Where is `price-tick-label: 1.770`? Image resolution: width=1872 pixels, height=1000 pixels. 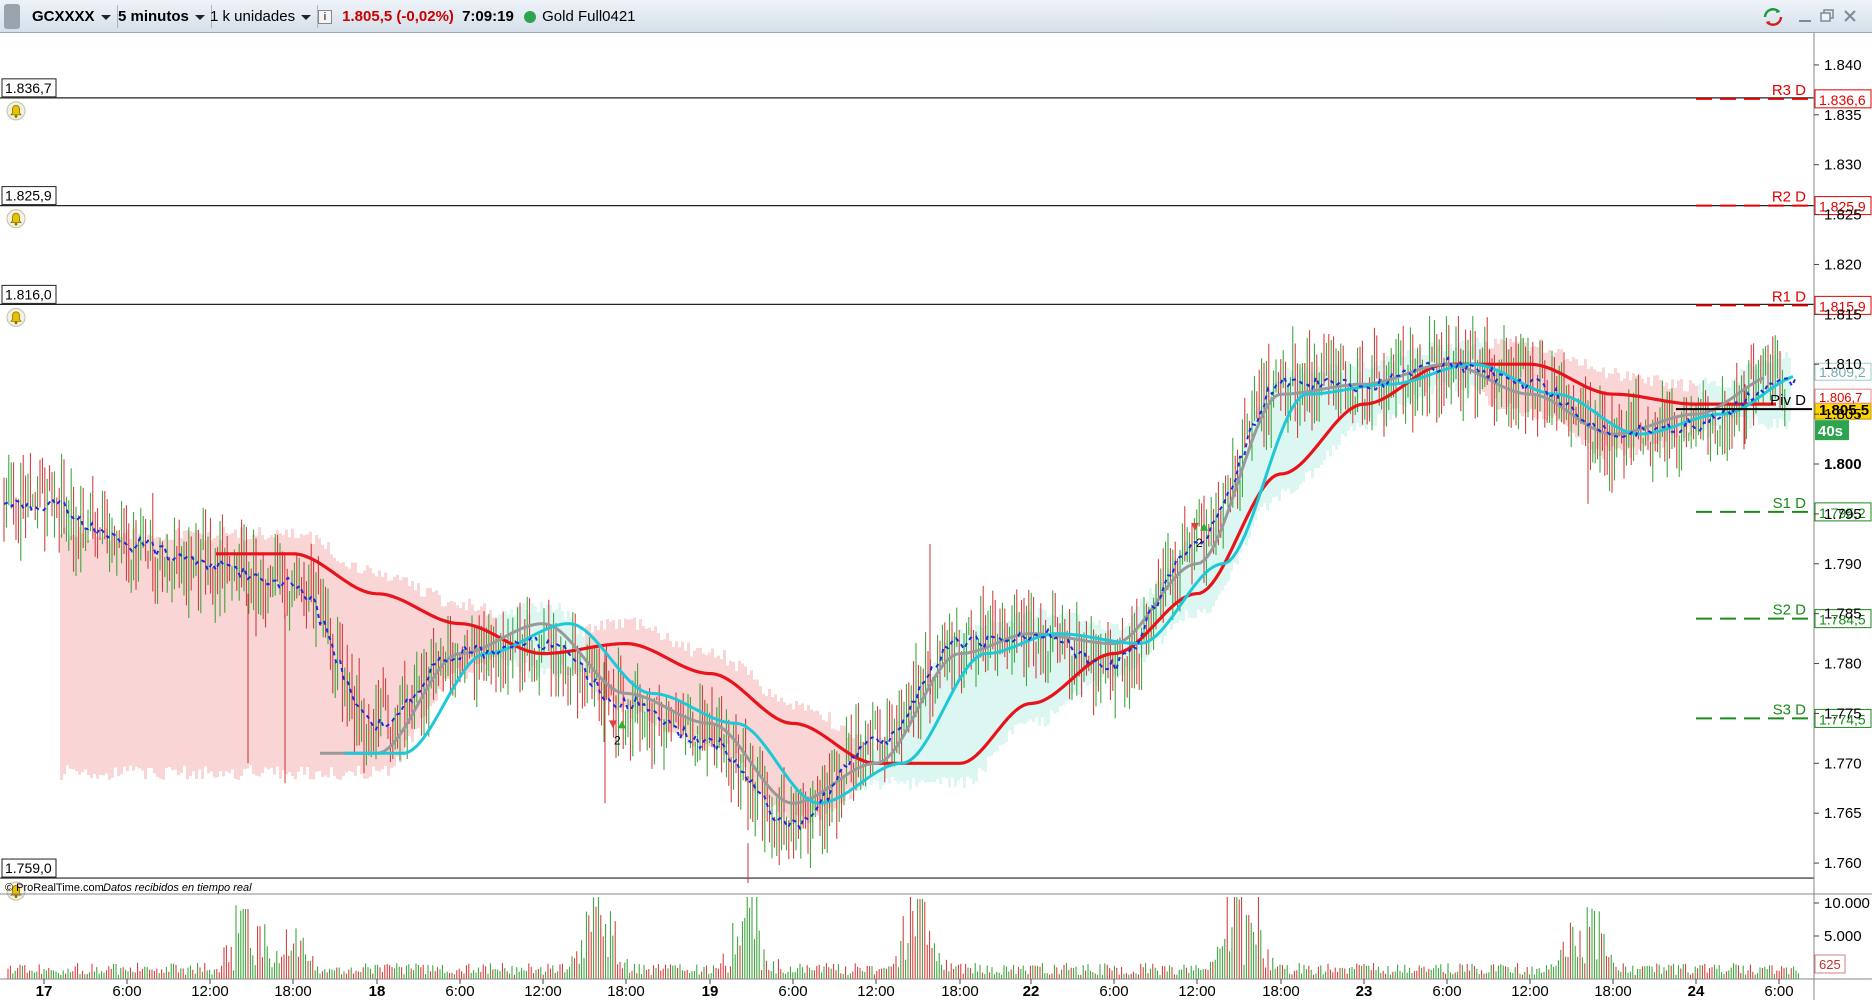 price-tick-label: 1.770 is located at coordinates (1843, 763).